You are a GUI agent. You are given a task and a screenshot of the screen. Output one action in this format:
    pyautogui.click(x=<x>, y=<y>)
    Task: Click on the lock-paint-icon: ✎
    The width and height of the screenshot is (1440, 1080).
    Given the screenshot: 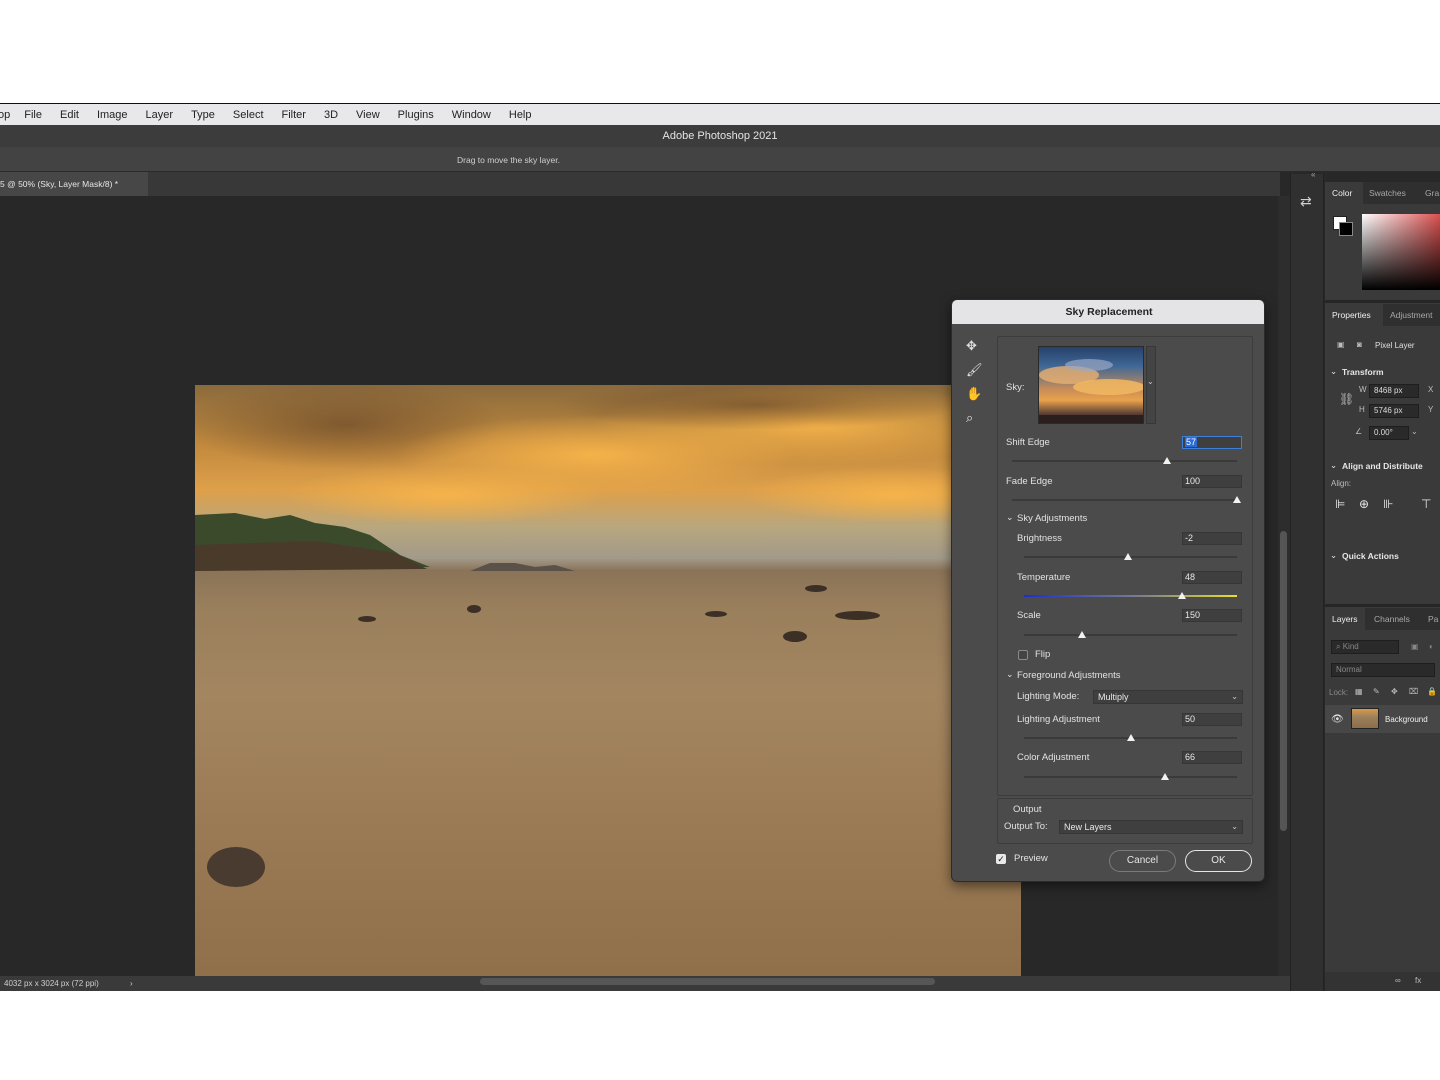 What is the action you would take?
    pyautogui.click(x=1376, y=691)
    